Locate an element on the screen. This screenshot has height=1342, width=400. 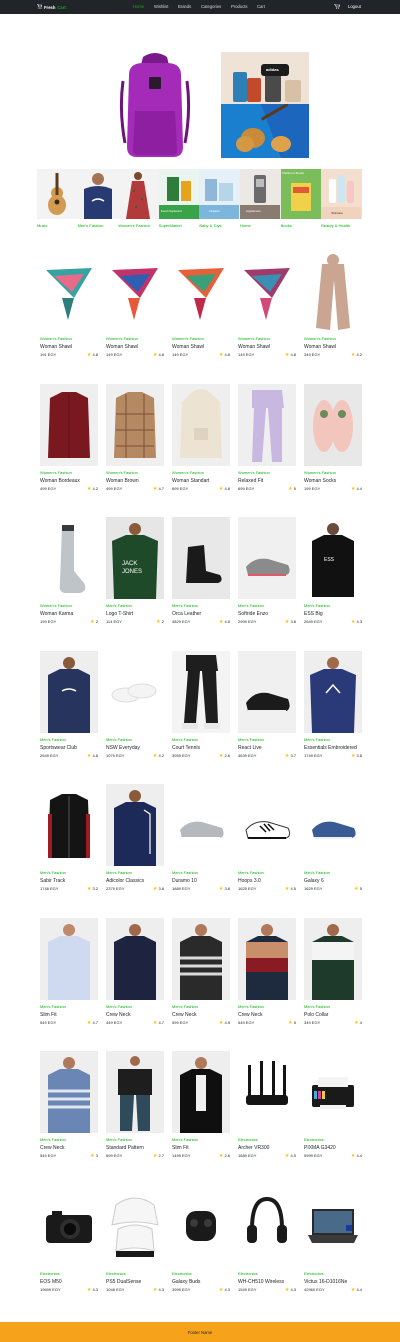
product-card: Men's Fashion Polo Collar 349 EGY ★ 4 is located at coordinates (333, 976).